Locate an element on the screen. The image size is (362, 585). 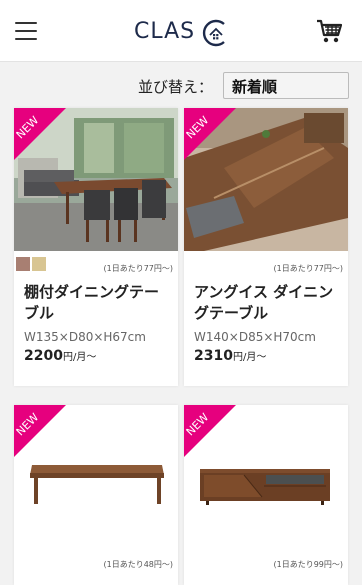
product-size: W140×D85×H70cm is located at coordinates (255, 337).